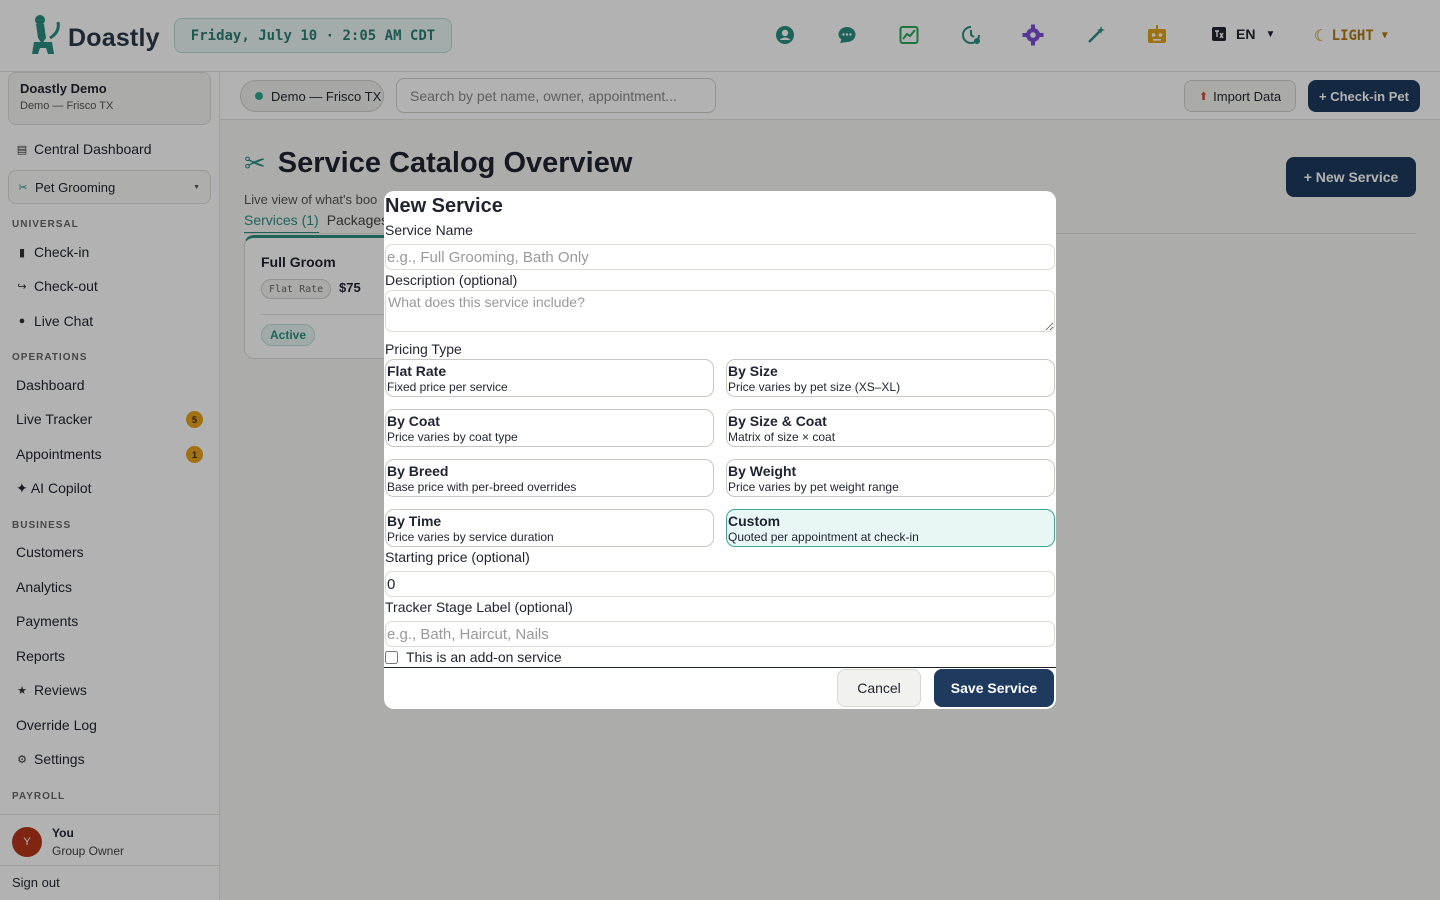 The width and height of the screenshot is (1440, 900). What do you see at coordinates (417, 371) in the screenshot?
I see `pricing-option-name: Flat Rate` at bounding box center [417, 371].